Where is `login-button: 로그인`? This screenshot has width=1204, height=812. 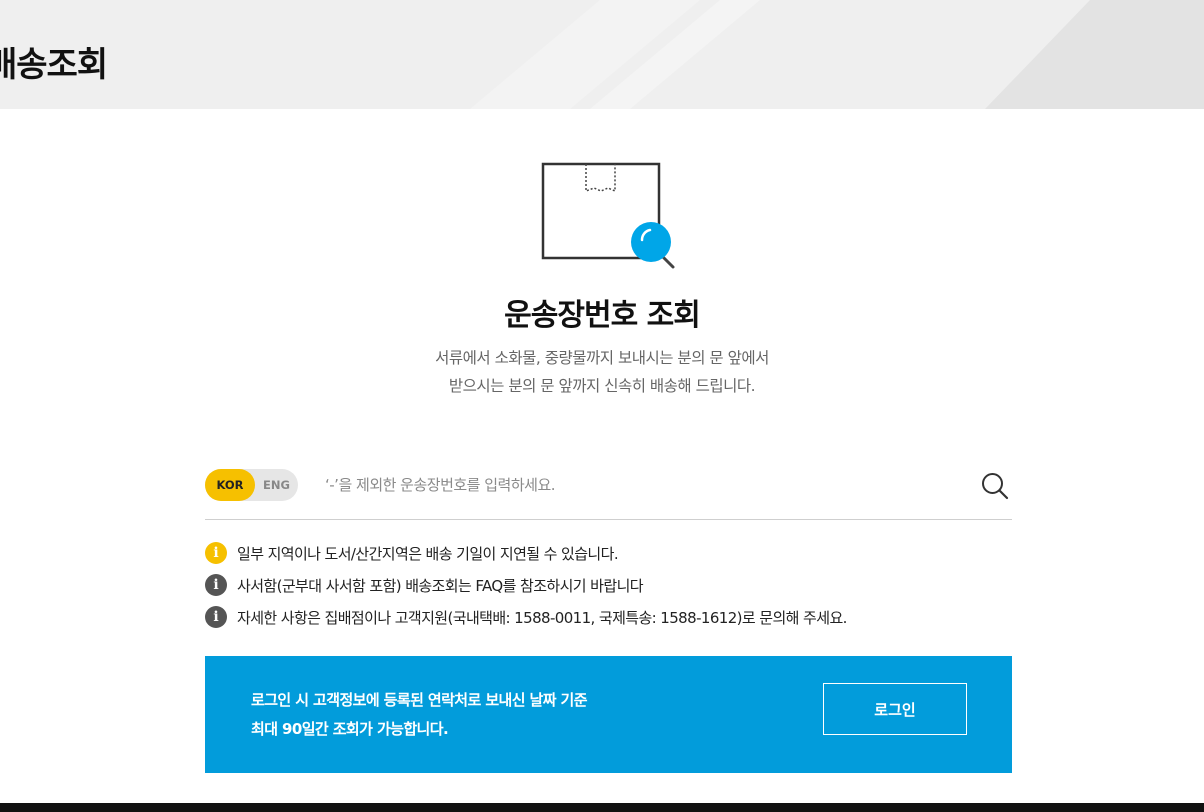 login-button: 로그인 is located at coordinates (895, 709).